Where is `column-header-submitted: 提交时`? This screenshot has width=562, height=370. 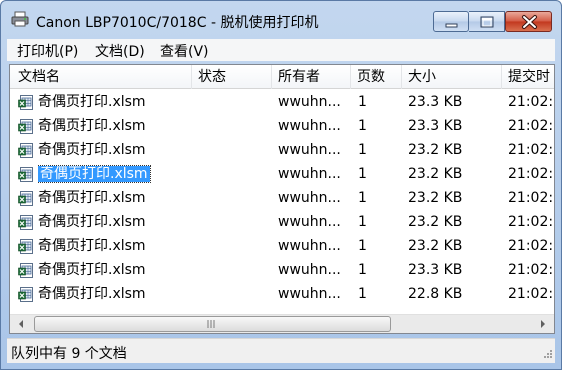
column-header-submitted: 提交时 is located at coordinates (528, 77).